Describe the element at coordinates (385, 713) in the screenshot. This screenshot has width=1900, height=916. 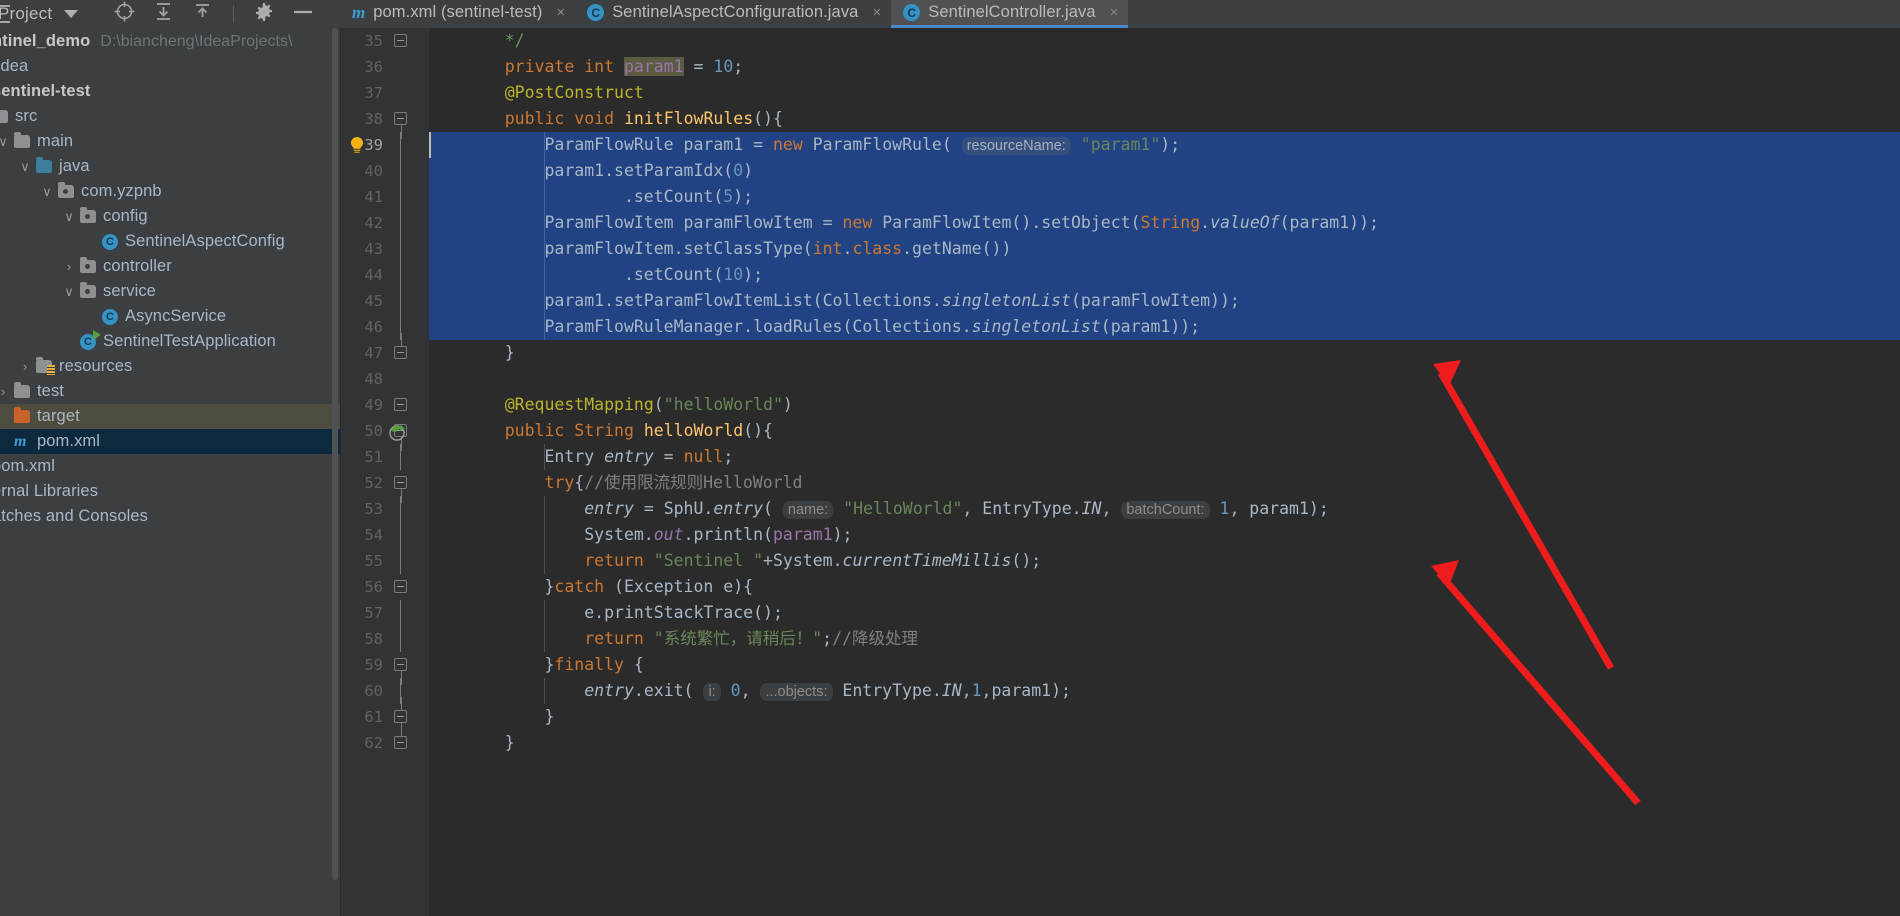
I see `editor-gutter-row: 61` at that location.